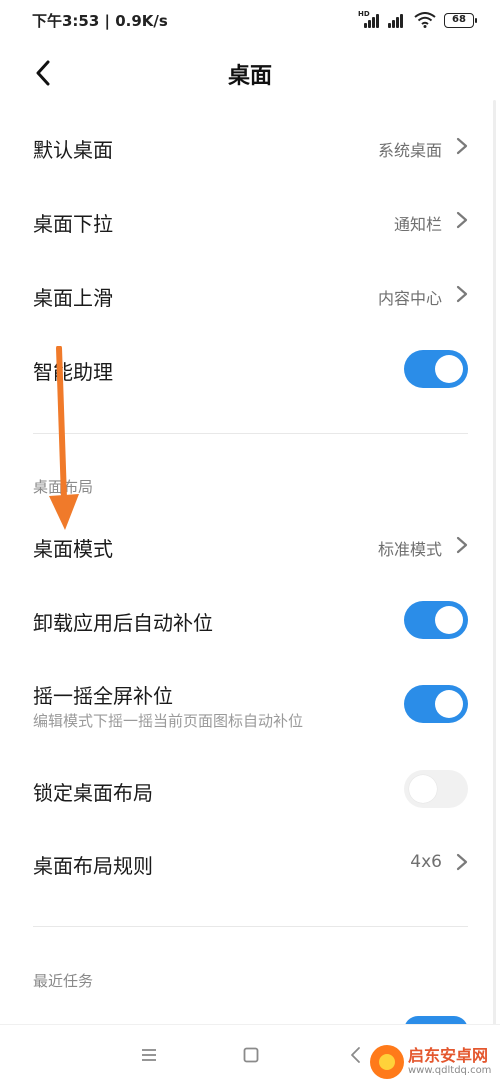 Image resolution: width=500 pixels, height=1084 pixels. Describe the element at coordinates (100, 21) in the screenshot. I see `status-time-speed: 下午3:53 | 0.9K/s` at that location.